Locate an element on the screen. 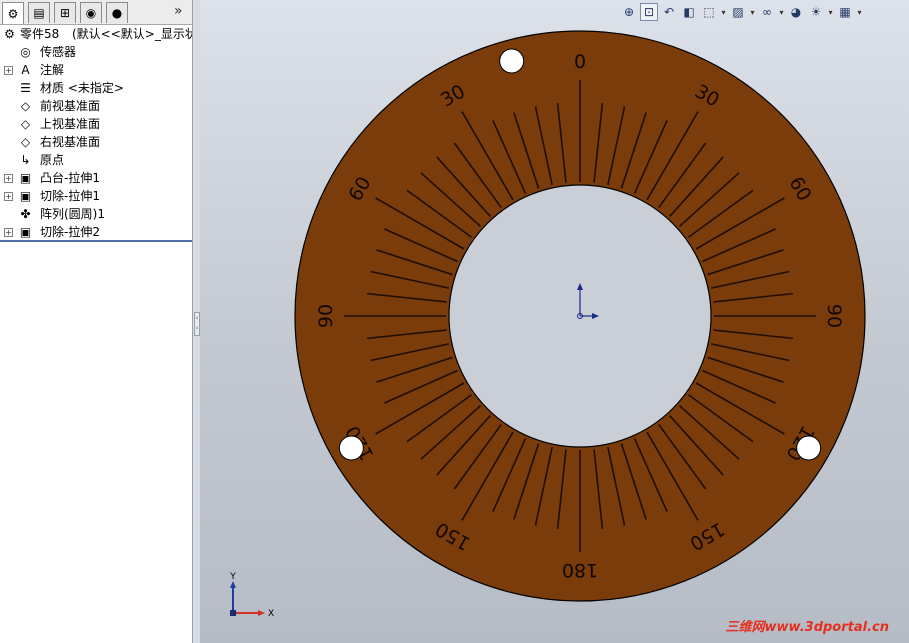  panel-splitter: ‹ ‹ is located at coordinates (196, 321).